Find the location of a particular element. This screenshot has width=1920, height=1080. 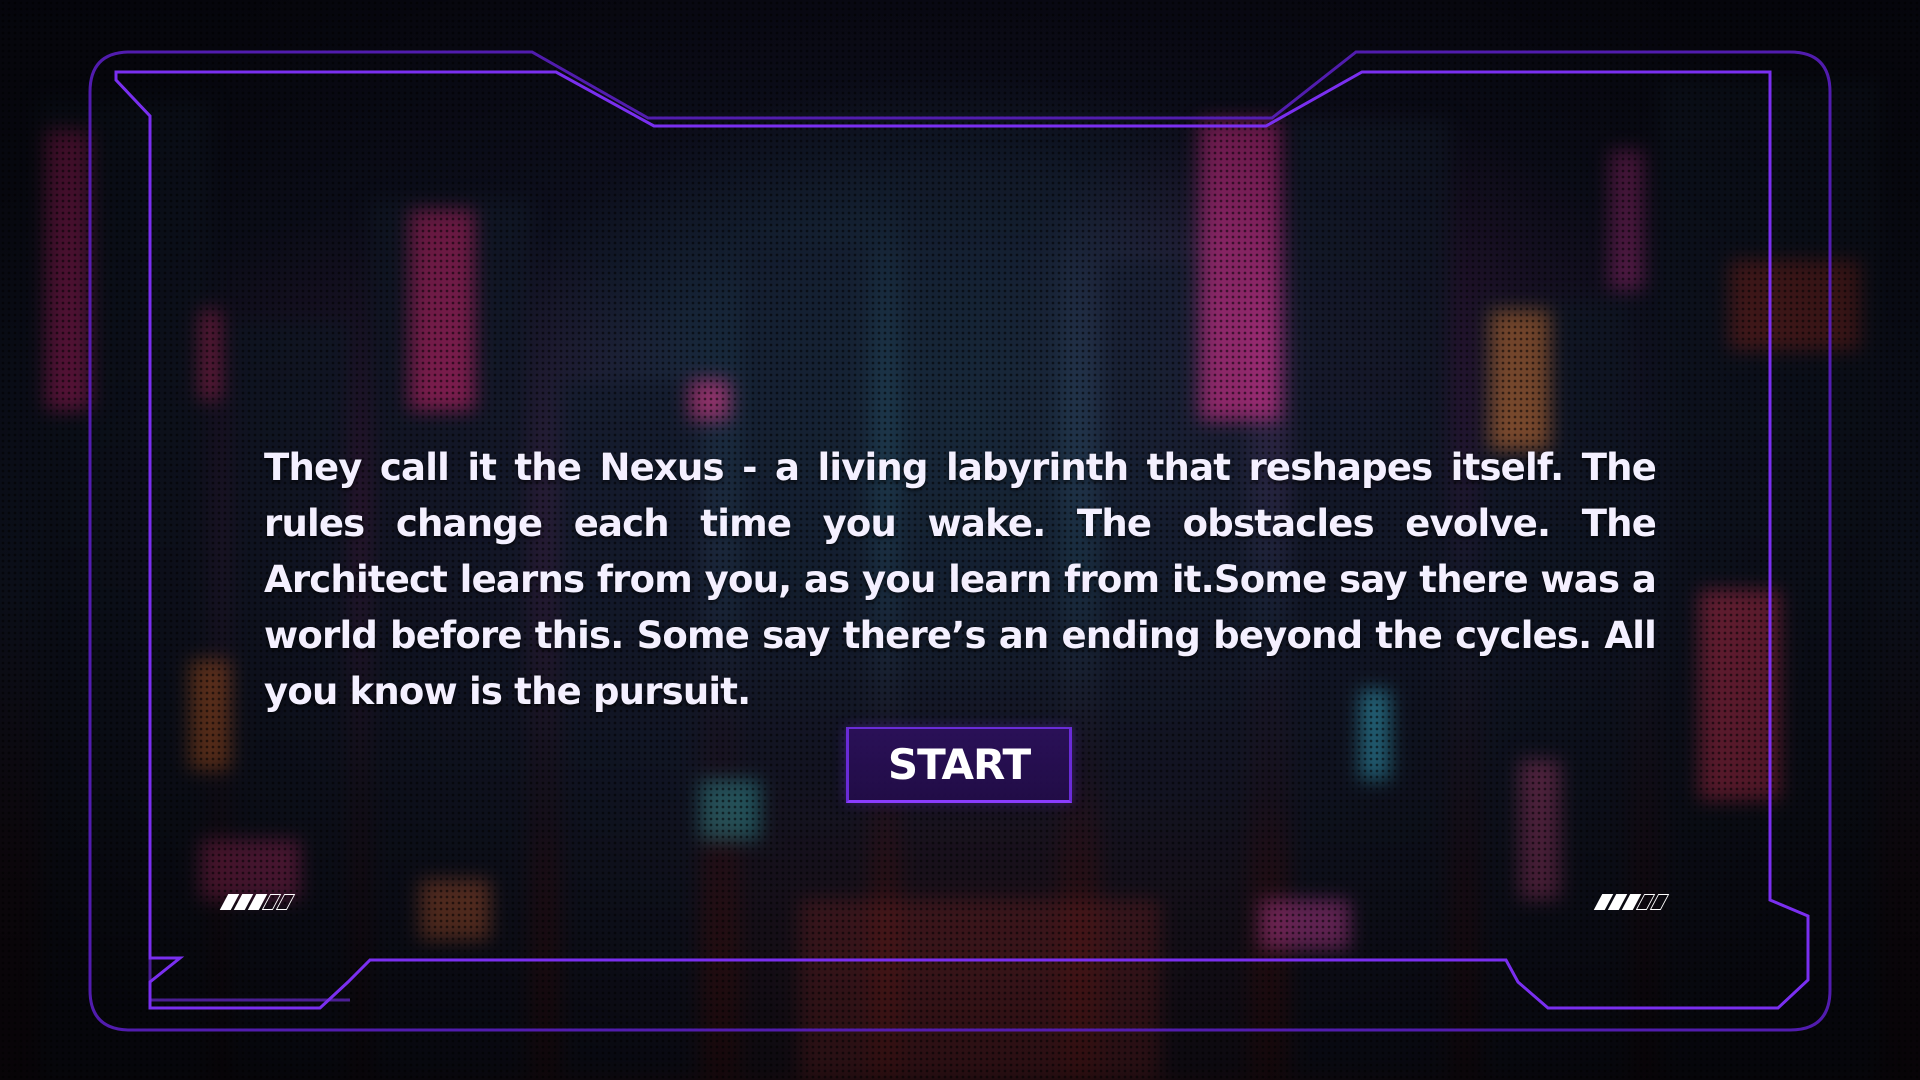

start-button: START is located at coordinates (959, 765).